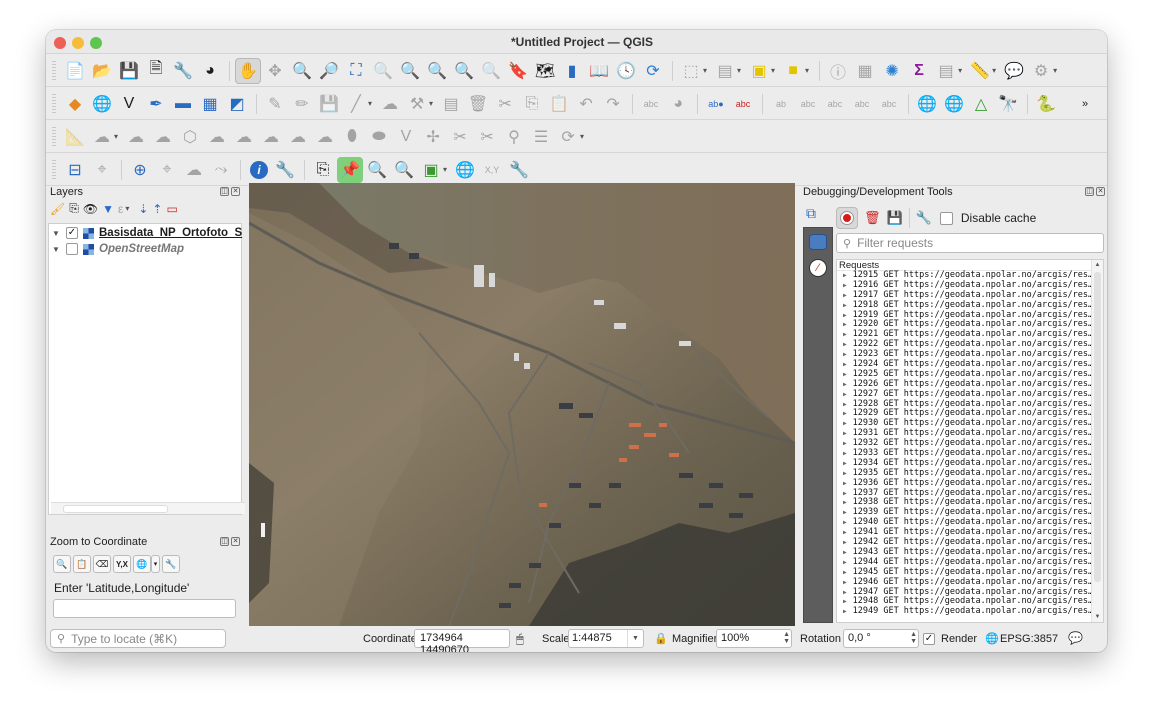 Image resolution: width=1152 pixels, height=712 pixels. I want to click on save-edits-icon: 💾, so click(329, 104).